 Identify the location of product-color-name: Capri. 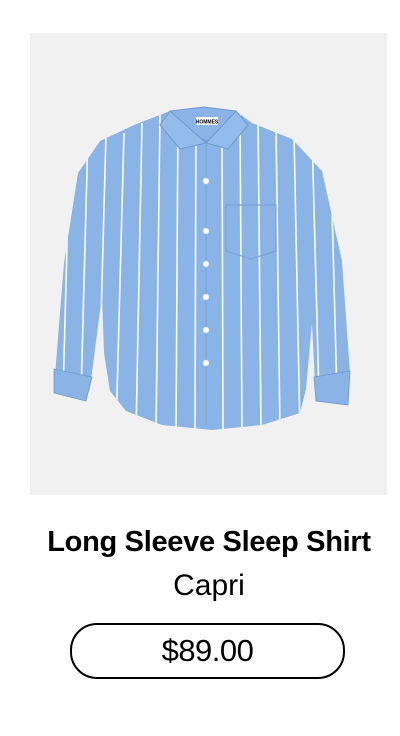
(209, 585).